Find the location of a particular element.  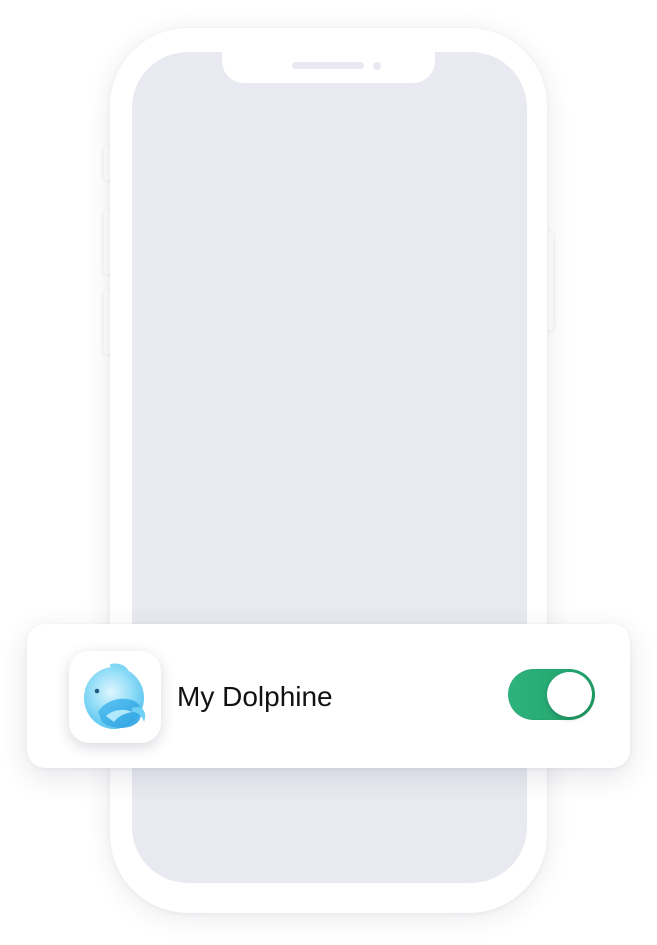

app-icon is located at coordinates (115, 697).